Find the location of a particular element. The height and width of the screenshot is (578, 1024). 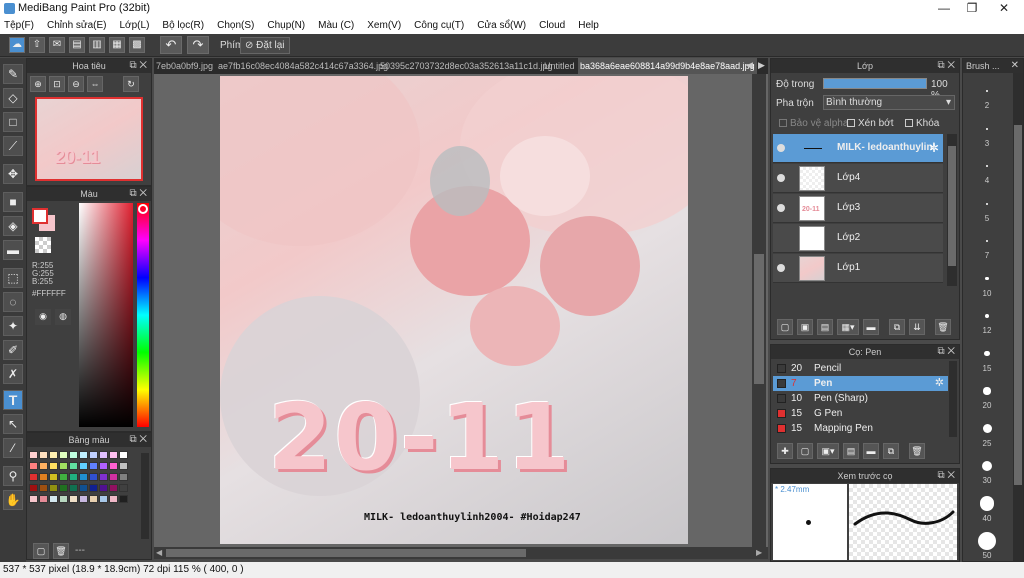

new-layer-icon: ▢ is located at coordinates (785, 327).